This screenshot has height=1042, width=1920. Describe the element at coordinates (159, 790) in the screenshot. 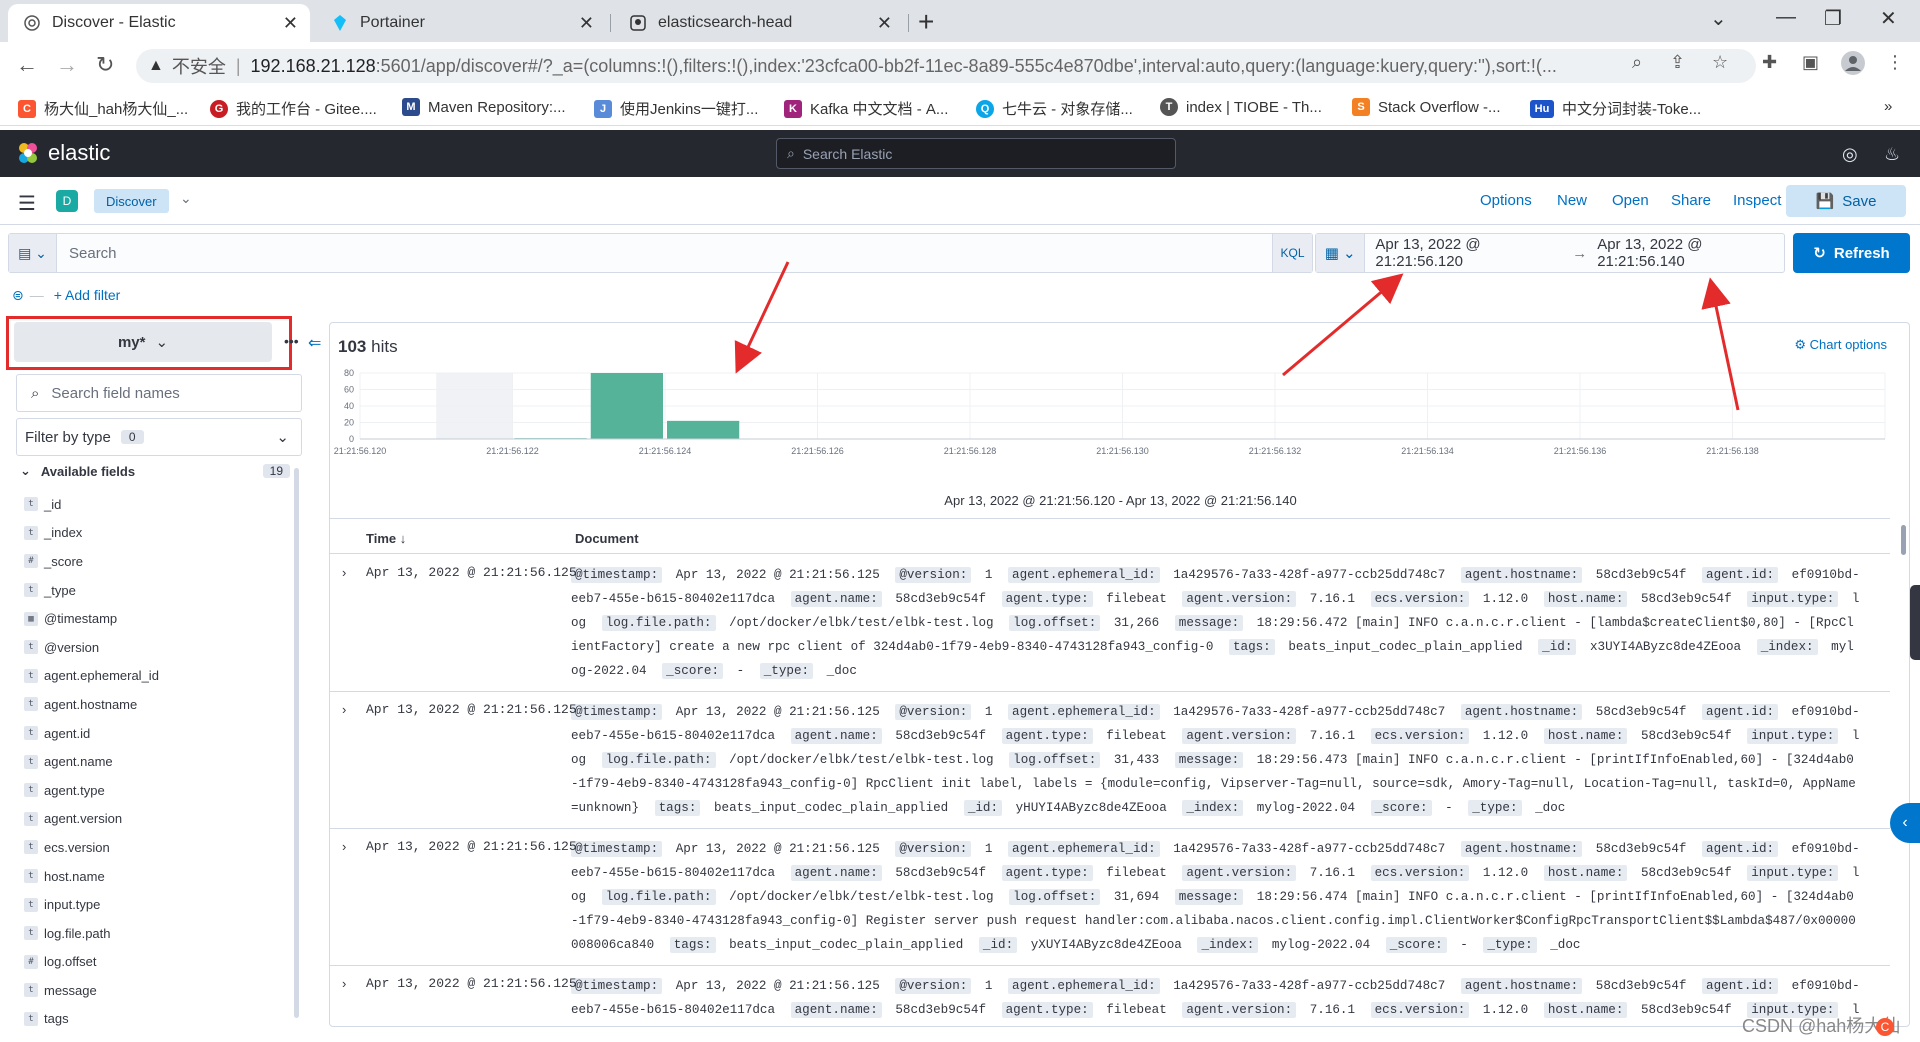

I see `field-item: t agent.type` at that location.